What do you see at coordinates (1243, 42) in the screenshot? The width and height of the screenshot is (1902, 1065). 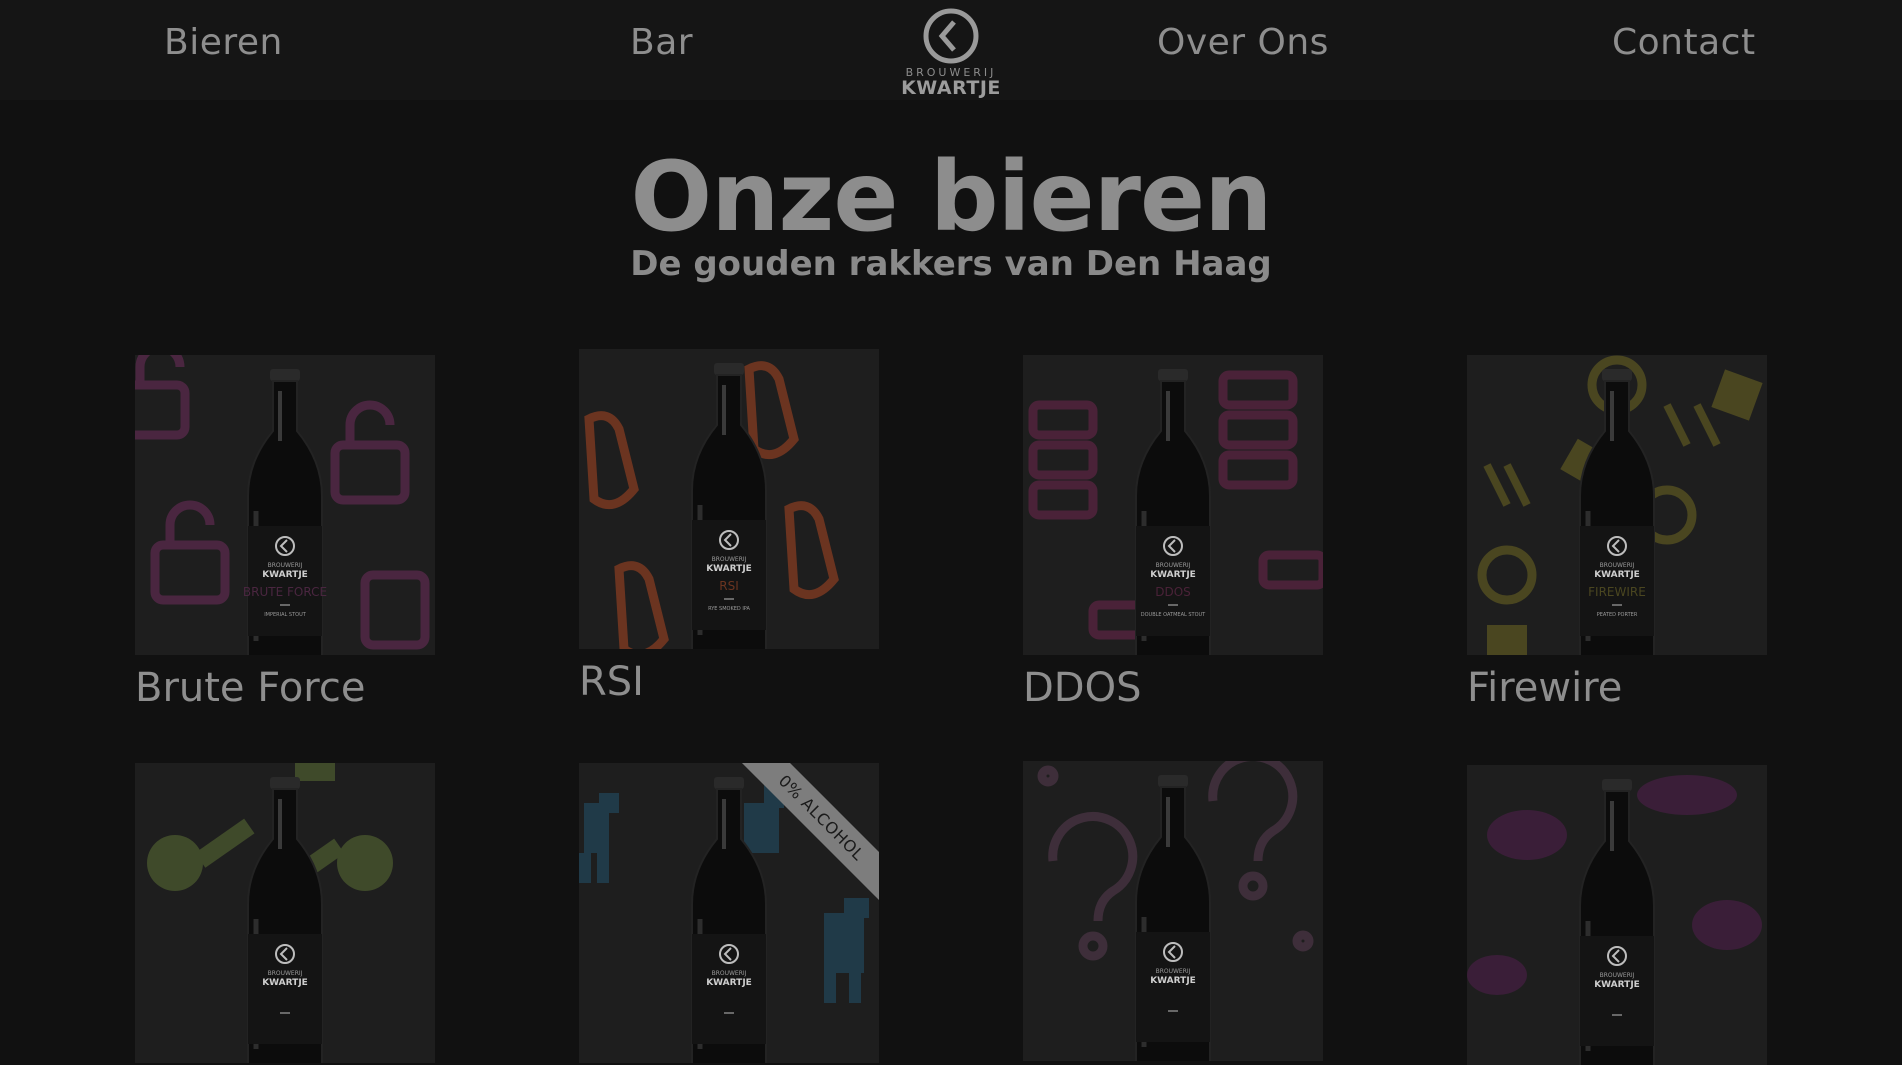 I see `nav-link-over-ons: Over Ons` at bounding box center [1243, 42].